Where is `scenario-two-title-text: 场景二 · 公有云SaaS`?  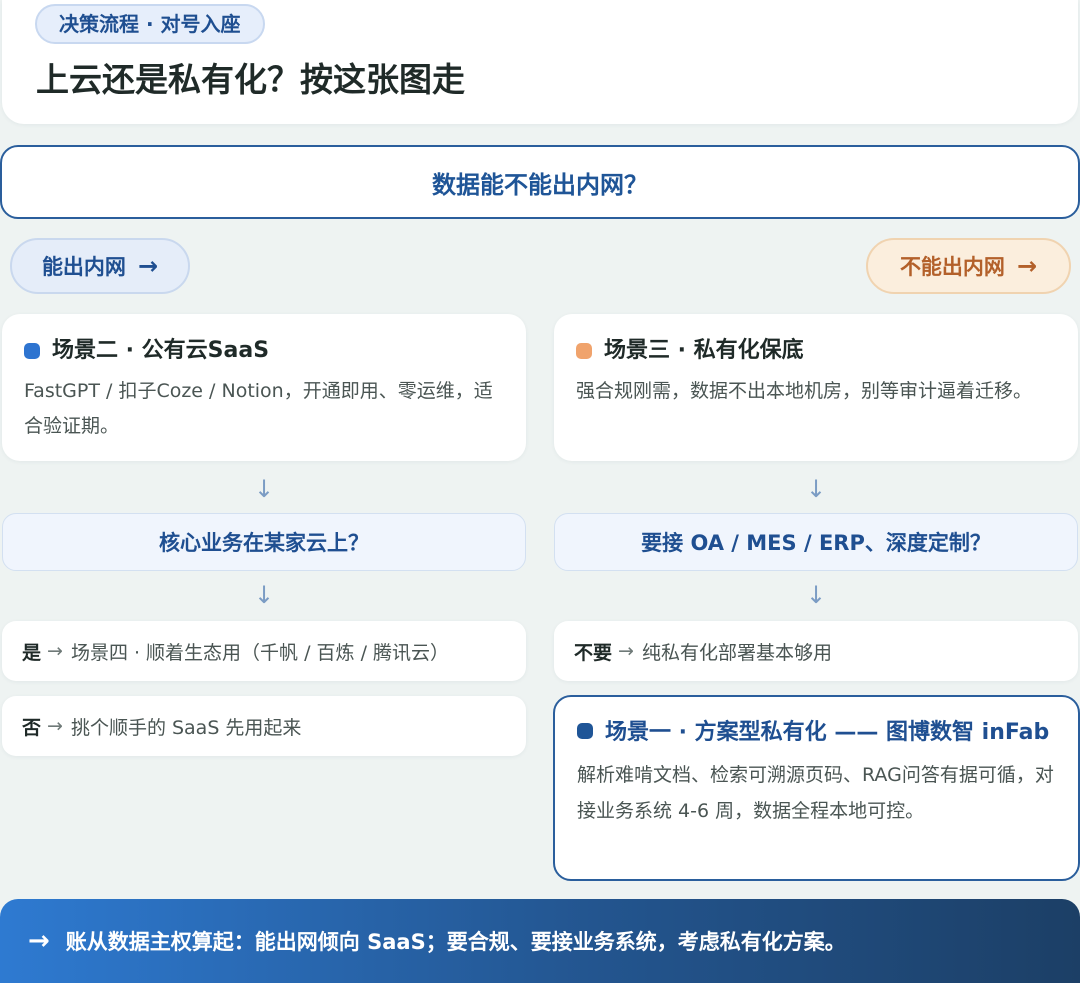
scenario-two-title-text: 场景二 · 公有云SaaS is located at coordinates (161, 350).